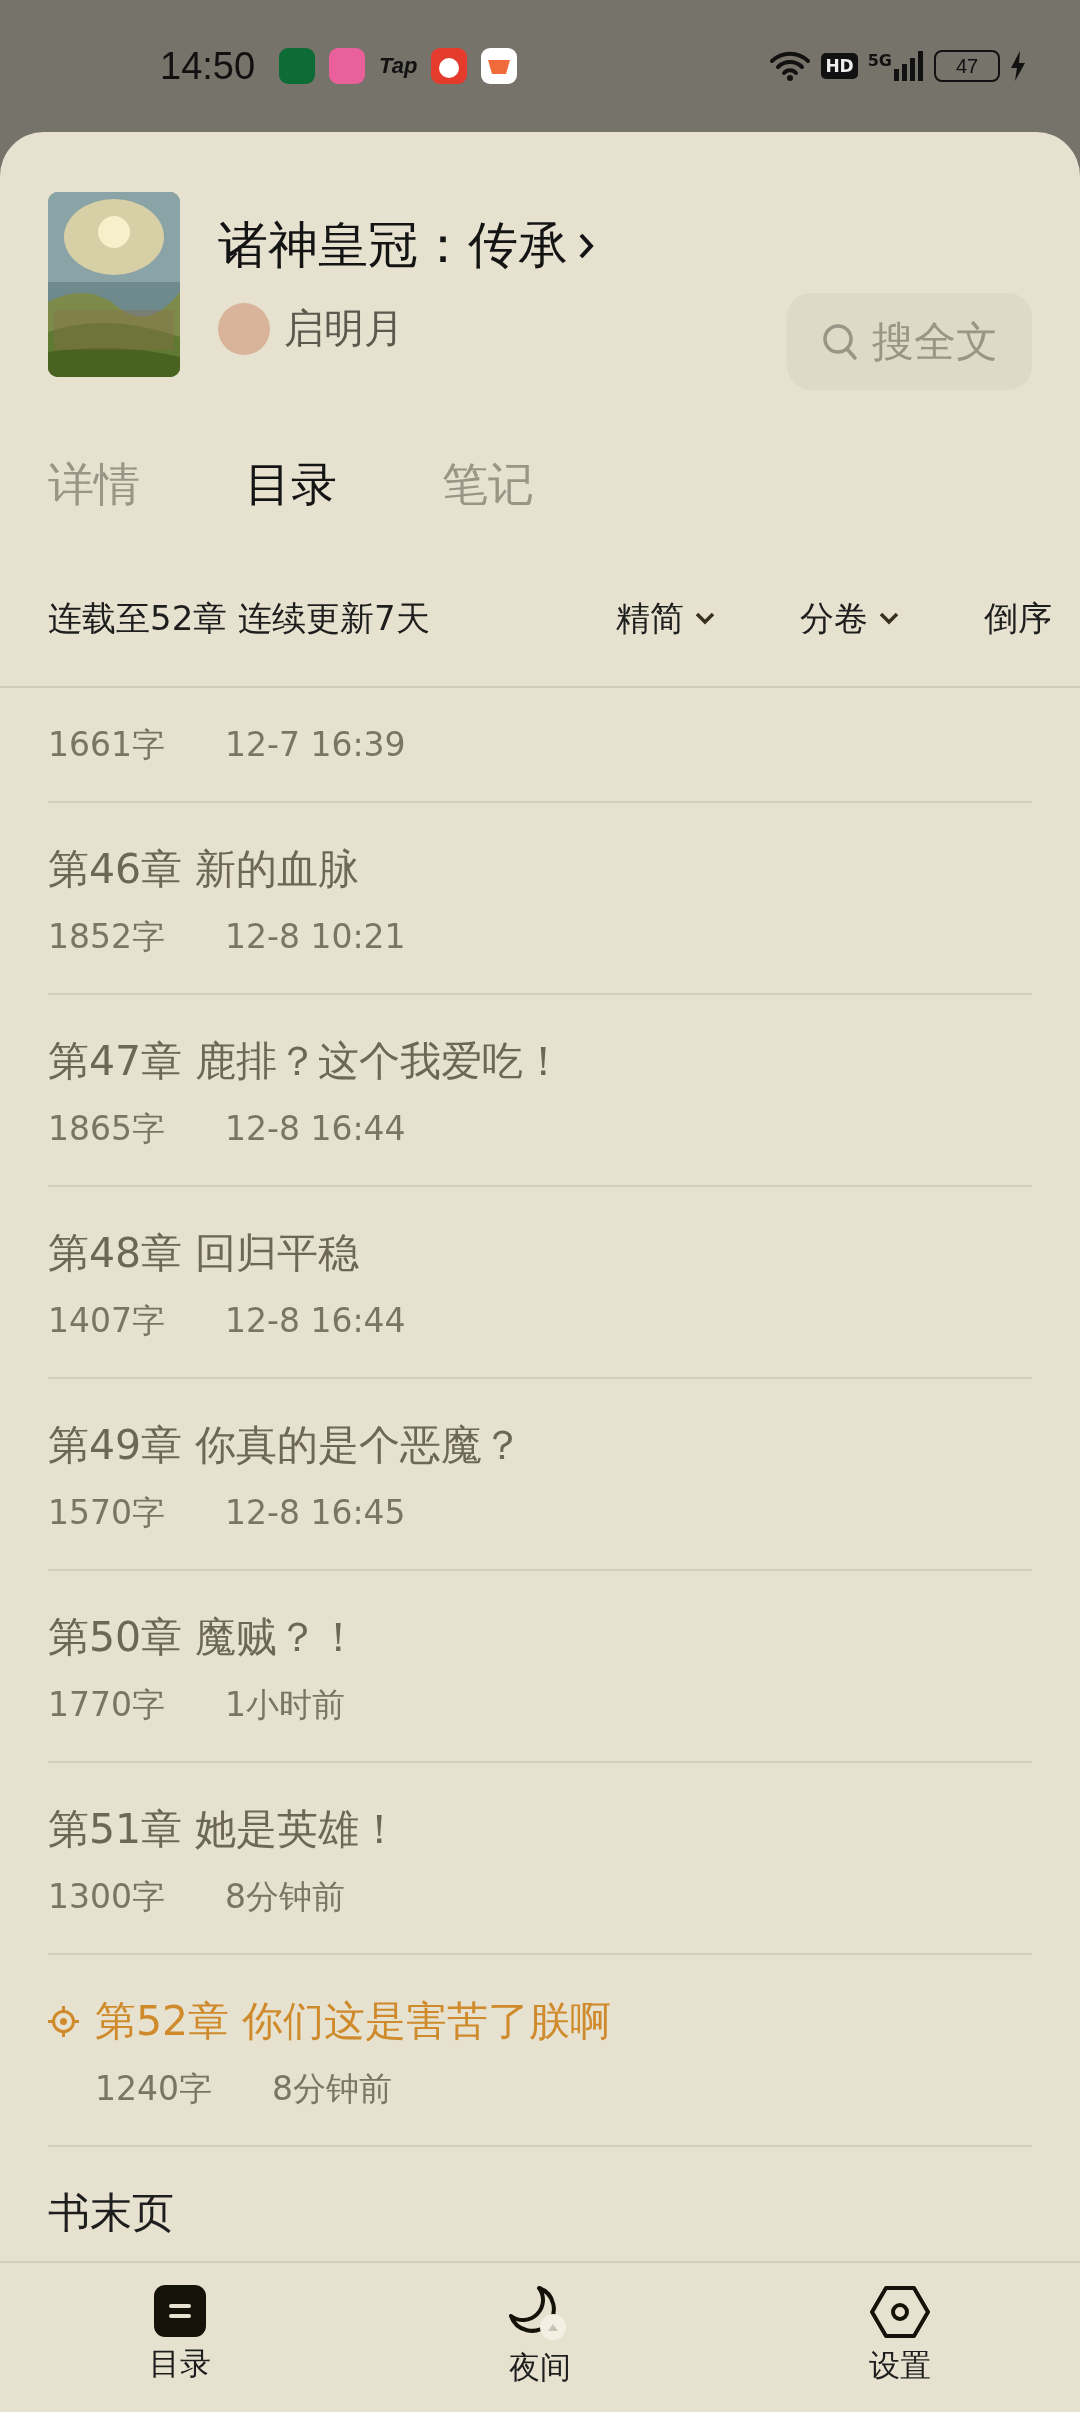 Image resolution: width=1080 pixels, height=2412 pixels. Describe the element at coordinates (291, 485) in the screenshot. I see `tab: 目录` at that location.